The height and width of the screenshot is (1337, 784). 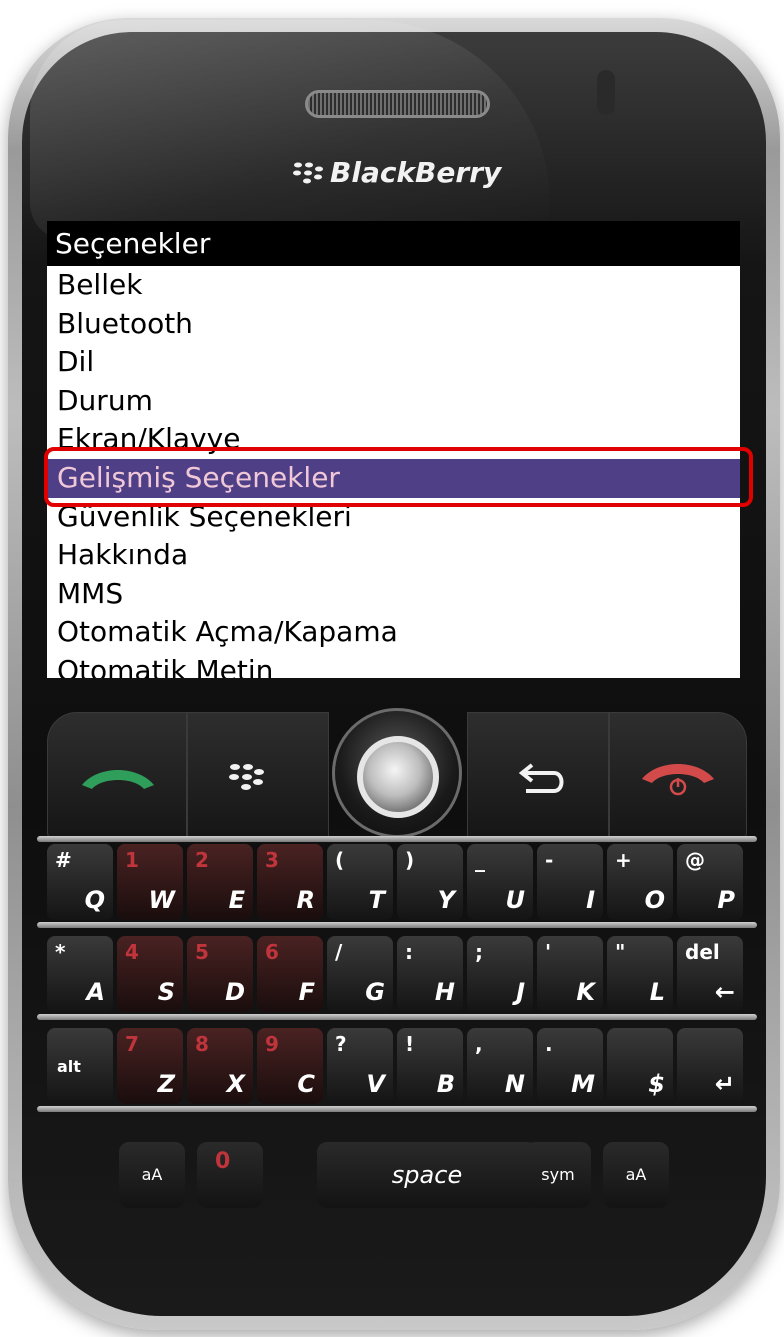 I want to click on key-row1-6: _ U, so click(x=500, y=882).